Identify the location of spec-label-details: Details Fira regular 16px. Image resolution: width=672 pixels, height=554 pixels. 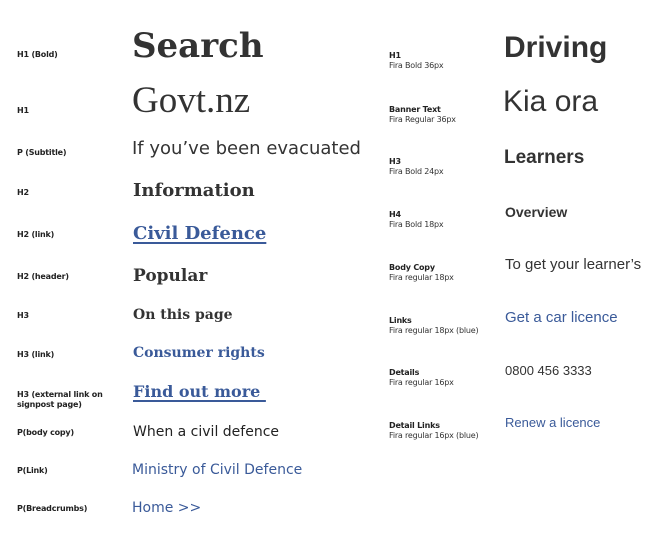
(421, 378).